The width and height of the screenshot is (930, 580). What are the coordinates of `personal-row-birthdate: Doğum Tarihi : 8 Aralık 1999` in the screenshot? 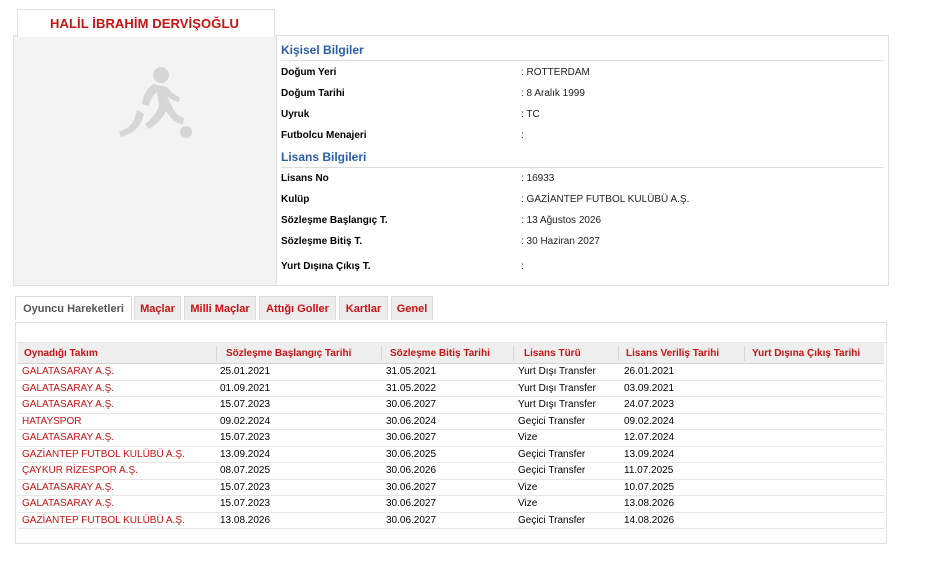 It's located at (581, 95).